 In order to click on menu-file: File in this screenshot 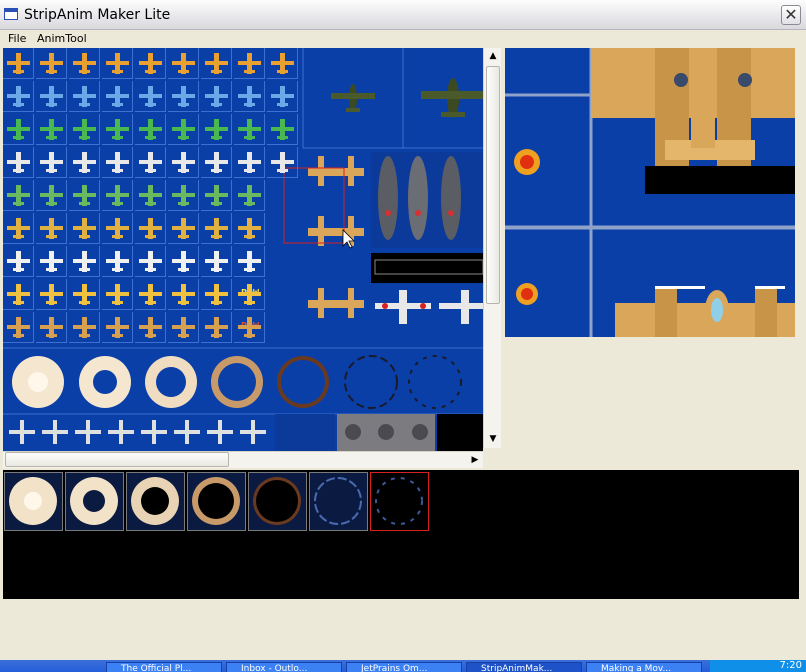, I will do `click(17, 38)`.